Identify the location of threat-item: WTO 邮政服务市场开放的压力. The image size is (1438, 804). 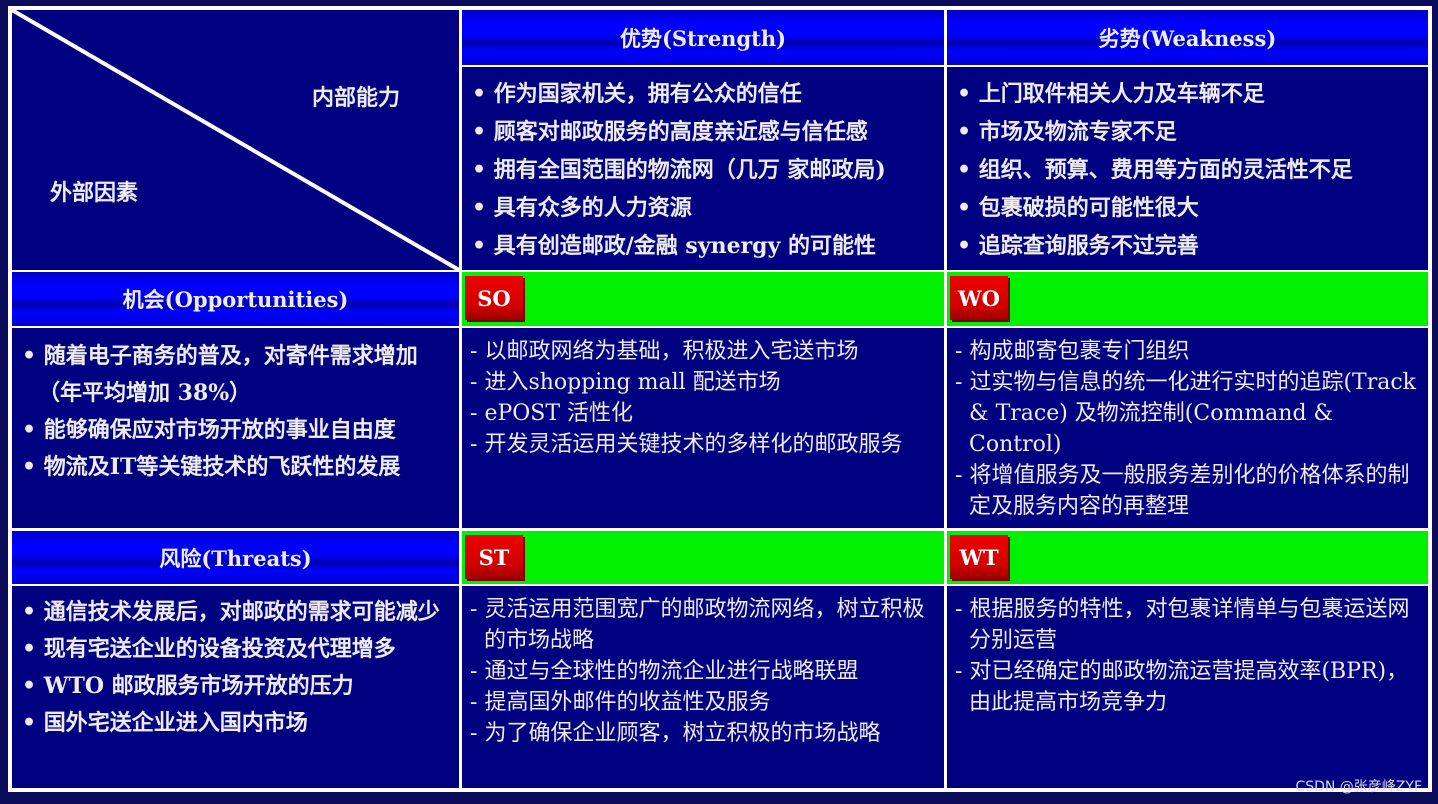
(235, 686).